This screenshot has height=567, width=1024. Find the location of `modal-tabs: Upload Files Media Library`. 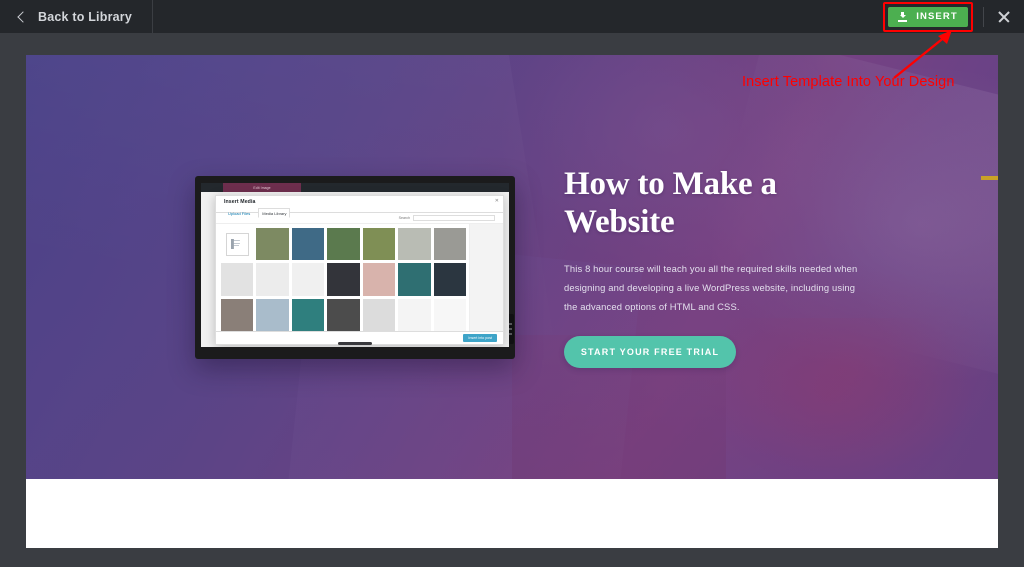

modal-tabs: Upload Files Media Library is located at coordinates (359, 213).